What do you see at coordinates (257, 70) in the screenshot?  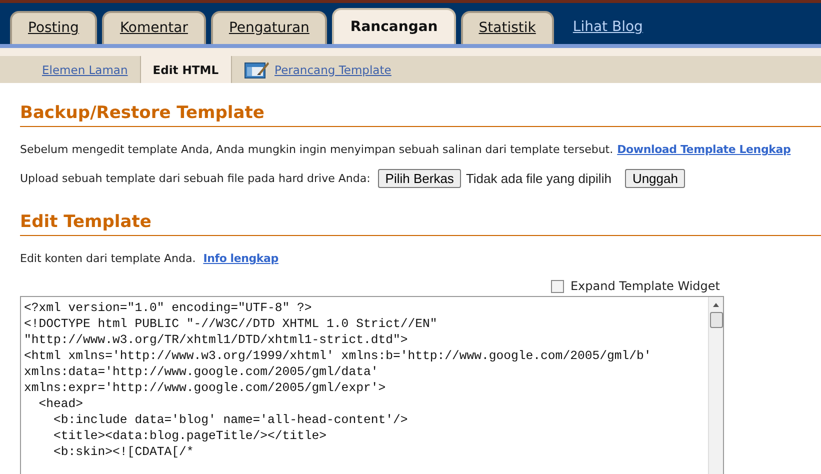 I see `template-designer-icon` at bounding box center [257, 70].